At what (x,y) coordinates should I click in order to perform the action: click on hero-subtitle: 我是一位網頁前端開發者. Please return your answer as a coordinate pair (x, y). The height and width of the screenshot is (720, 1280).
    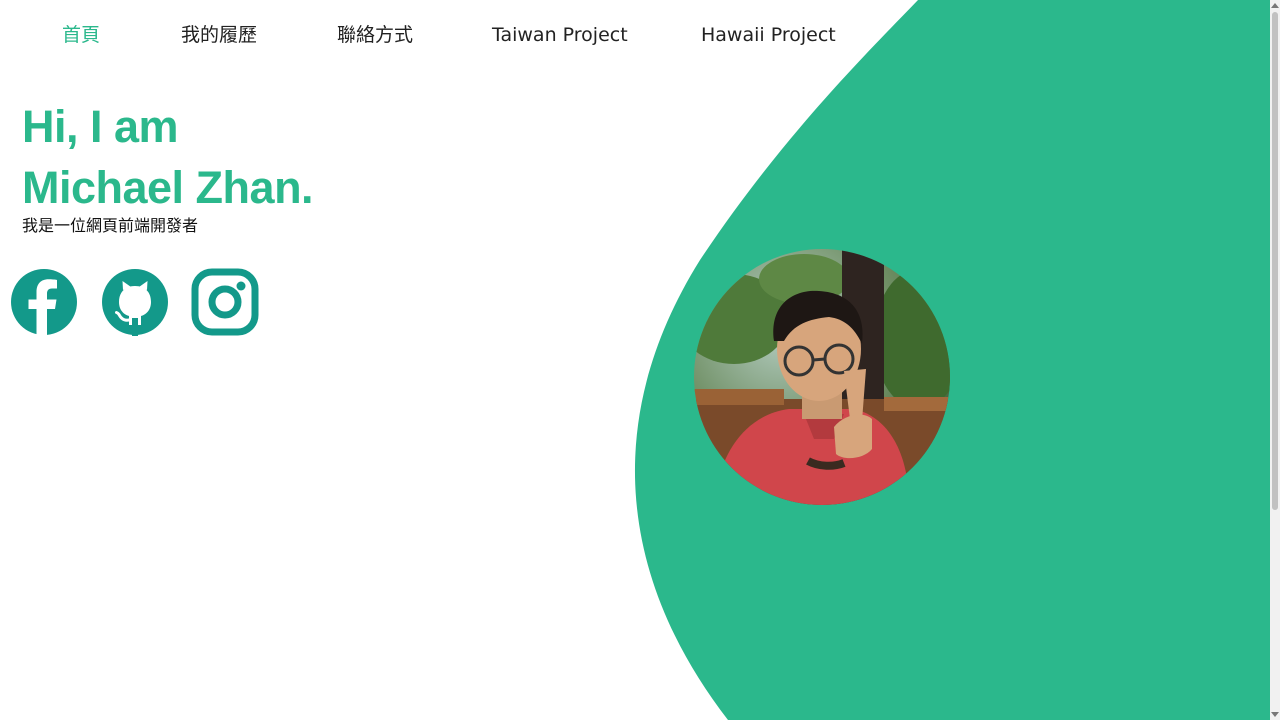
    Looking at the image, I should click on (110, 225).